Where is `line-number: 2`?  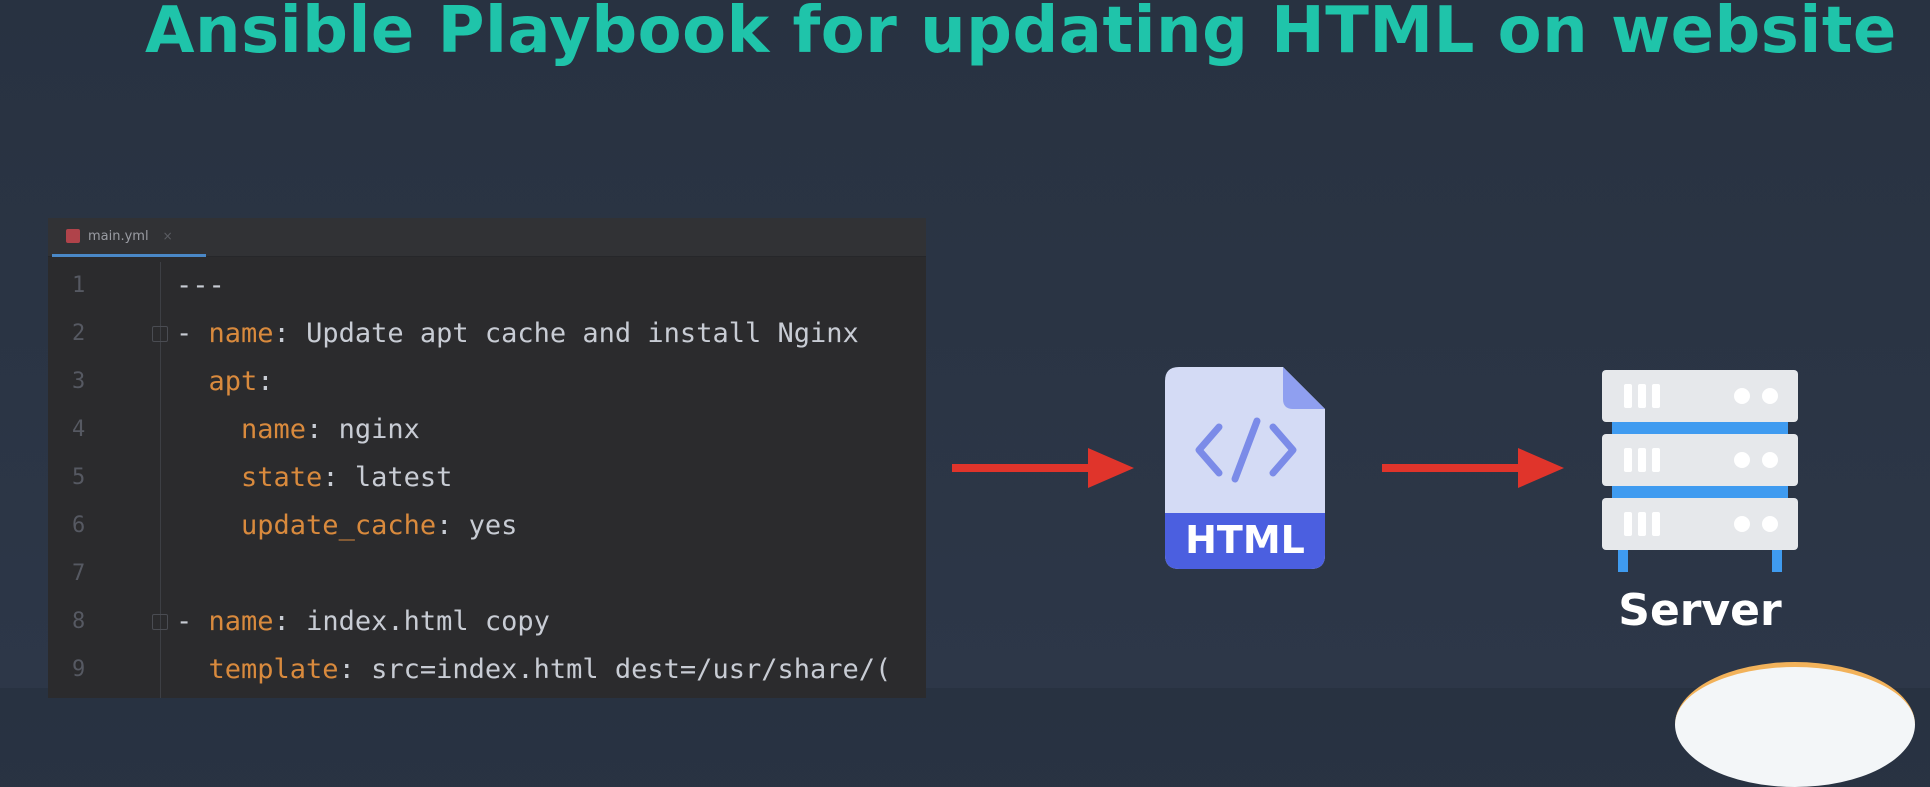
line-number: 2 is located at coordinates (79, 333).